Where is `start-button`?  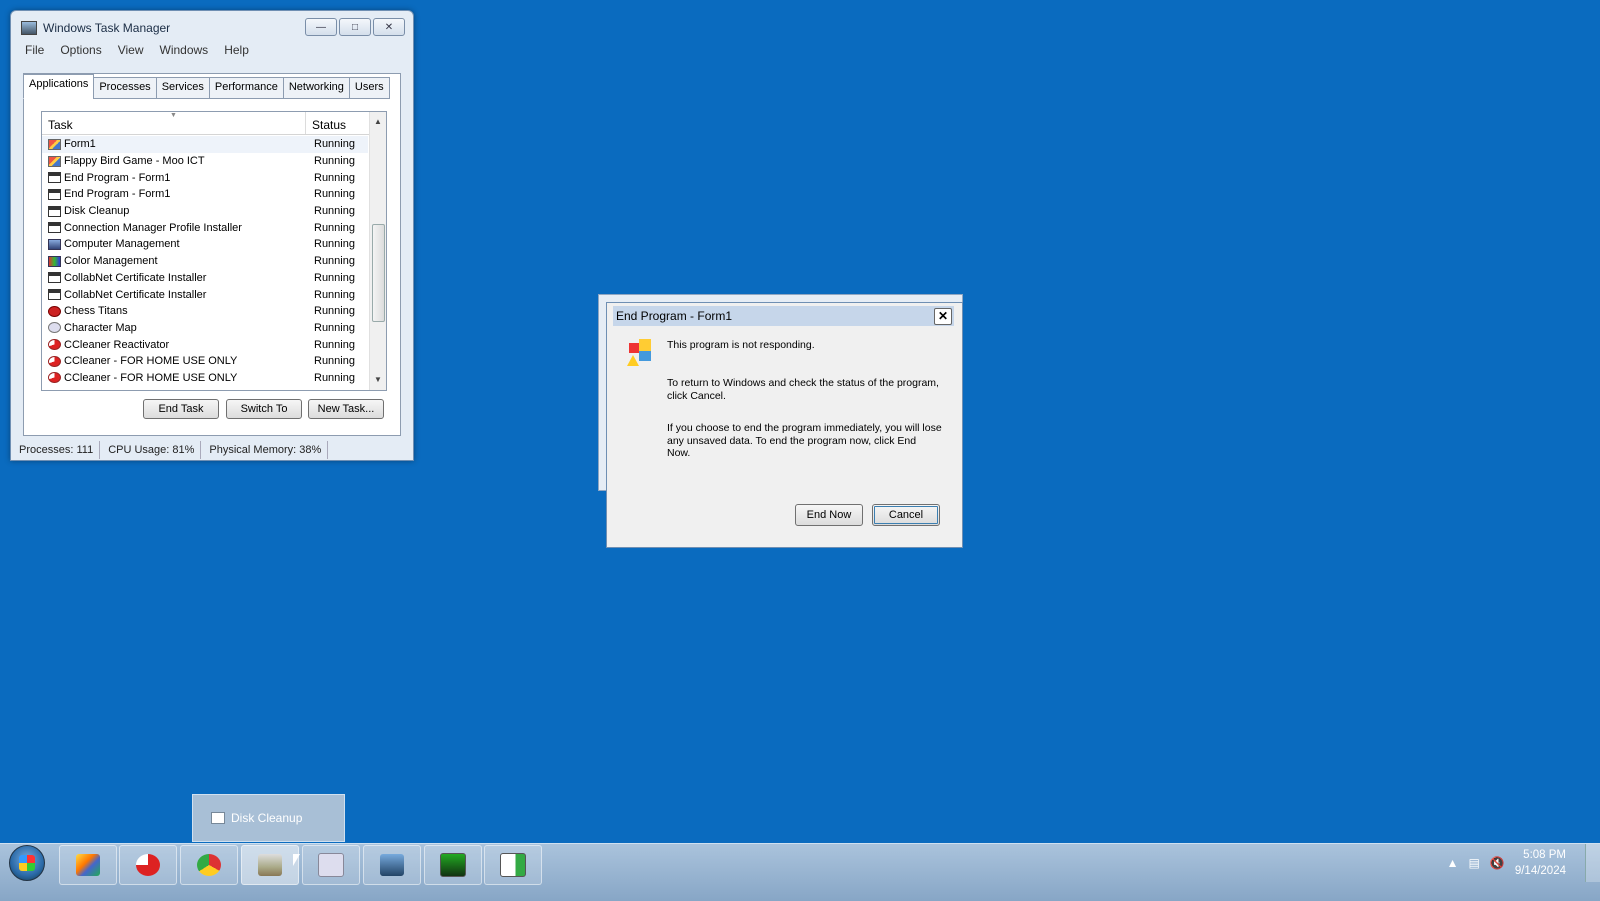
start-button is located at coordinates (27, 863).